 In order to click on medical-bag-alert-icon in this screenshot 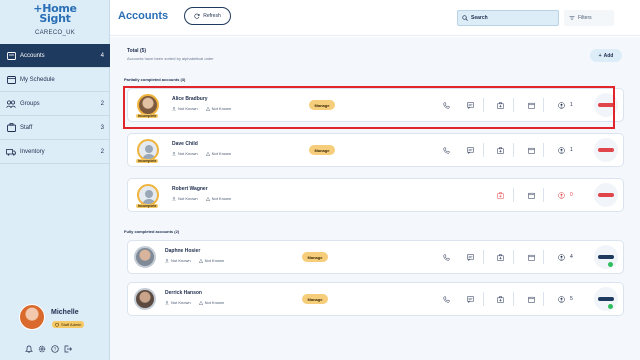, I will do `click(500, 195)`.